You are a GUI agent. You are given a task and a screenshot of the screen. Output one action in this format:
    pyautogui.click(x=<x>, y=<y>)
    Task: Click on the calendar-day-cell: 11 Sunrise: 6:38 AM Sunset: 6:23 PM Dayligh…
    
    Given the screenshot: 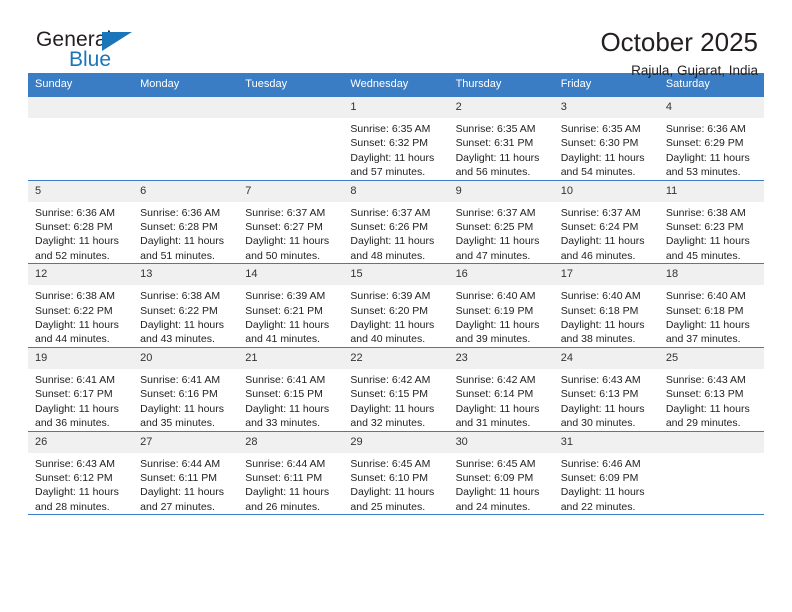 What is the action you would take?
    pyautogui.click(x=711, y=221)
    